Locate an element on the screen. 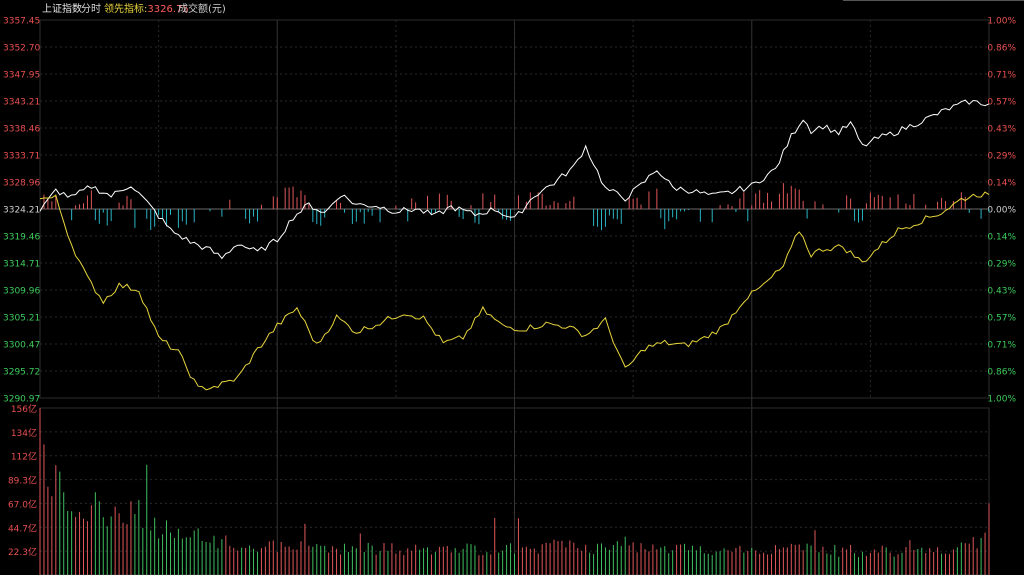  volume-tick-label: 44.7亿 is located at coordinates (22, 528).